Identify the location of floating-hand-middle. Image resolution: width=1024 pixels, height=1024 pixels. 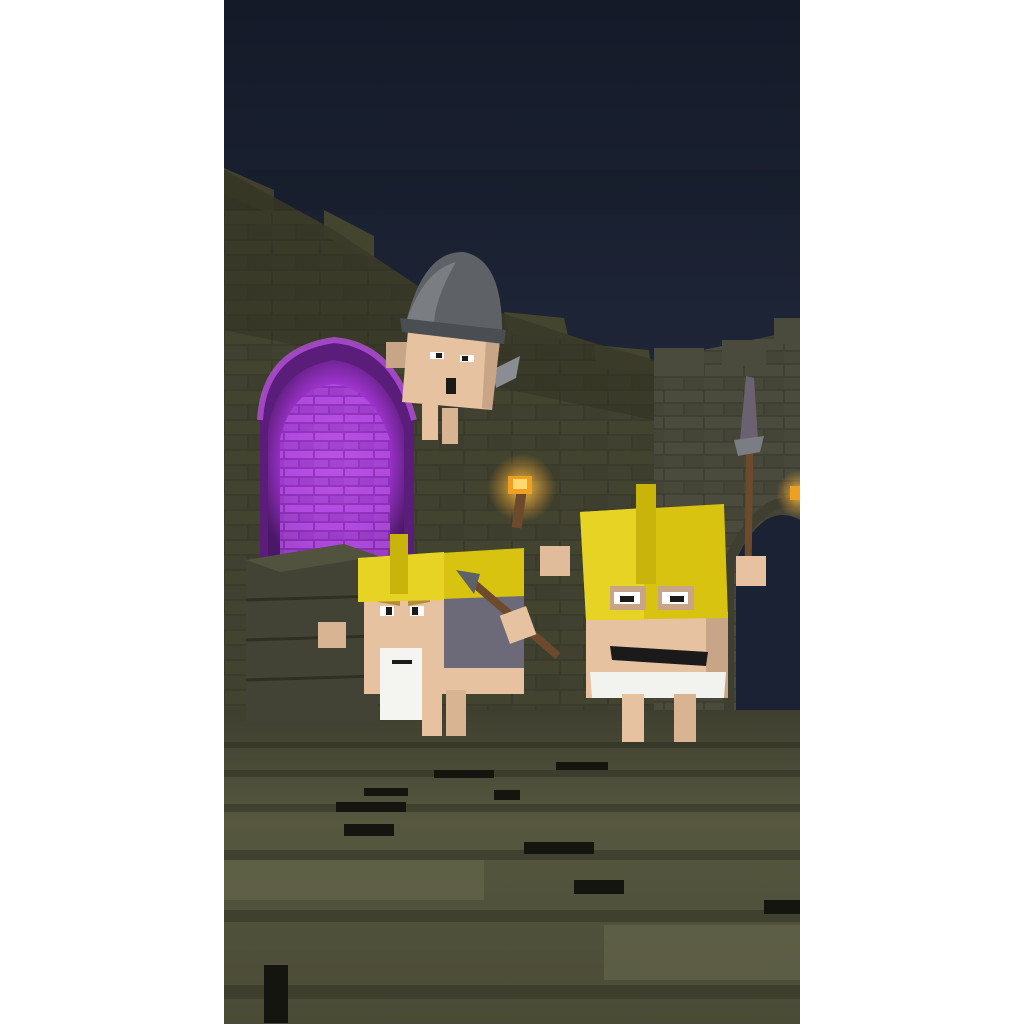
(555, 561).